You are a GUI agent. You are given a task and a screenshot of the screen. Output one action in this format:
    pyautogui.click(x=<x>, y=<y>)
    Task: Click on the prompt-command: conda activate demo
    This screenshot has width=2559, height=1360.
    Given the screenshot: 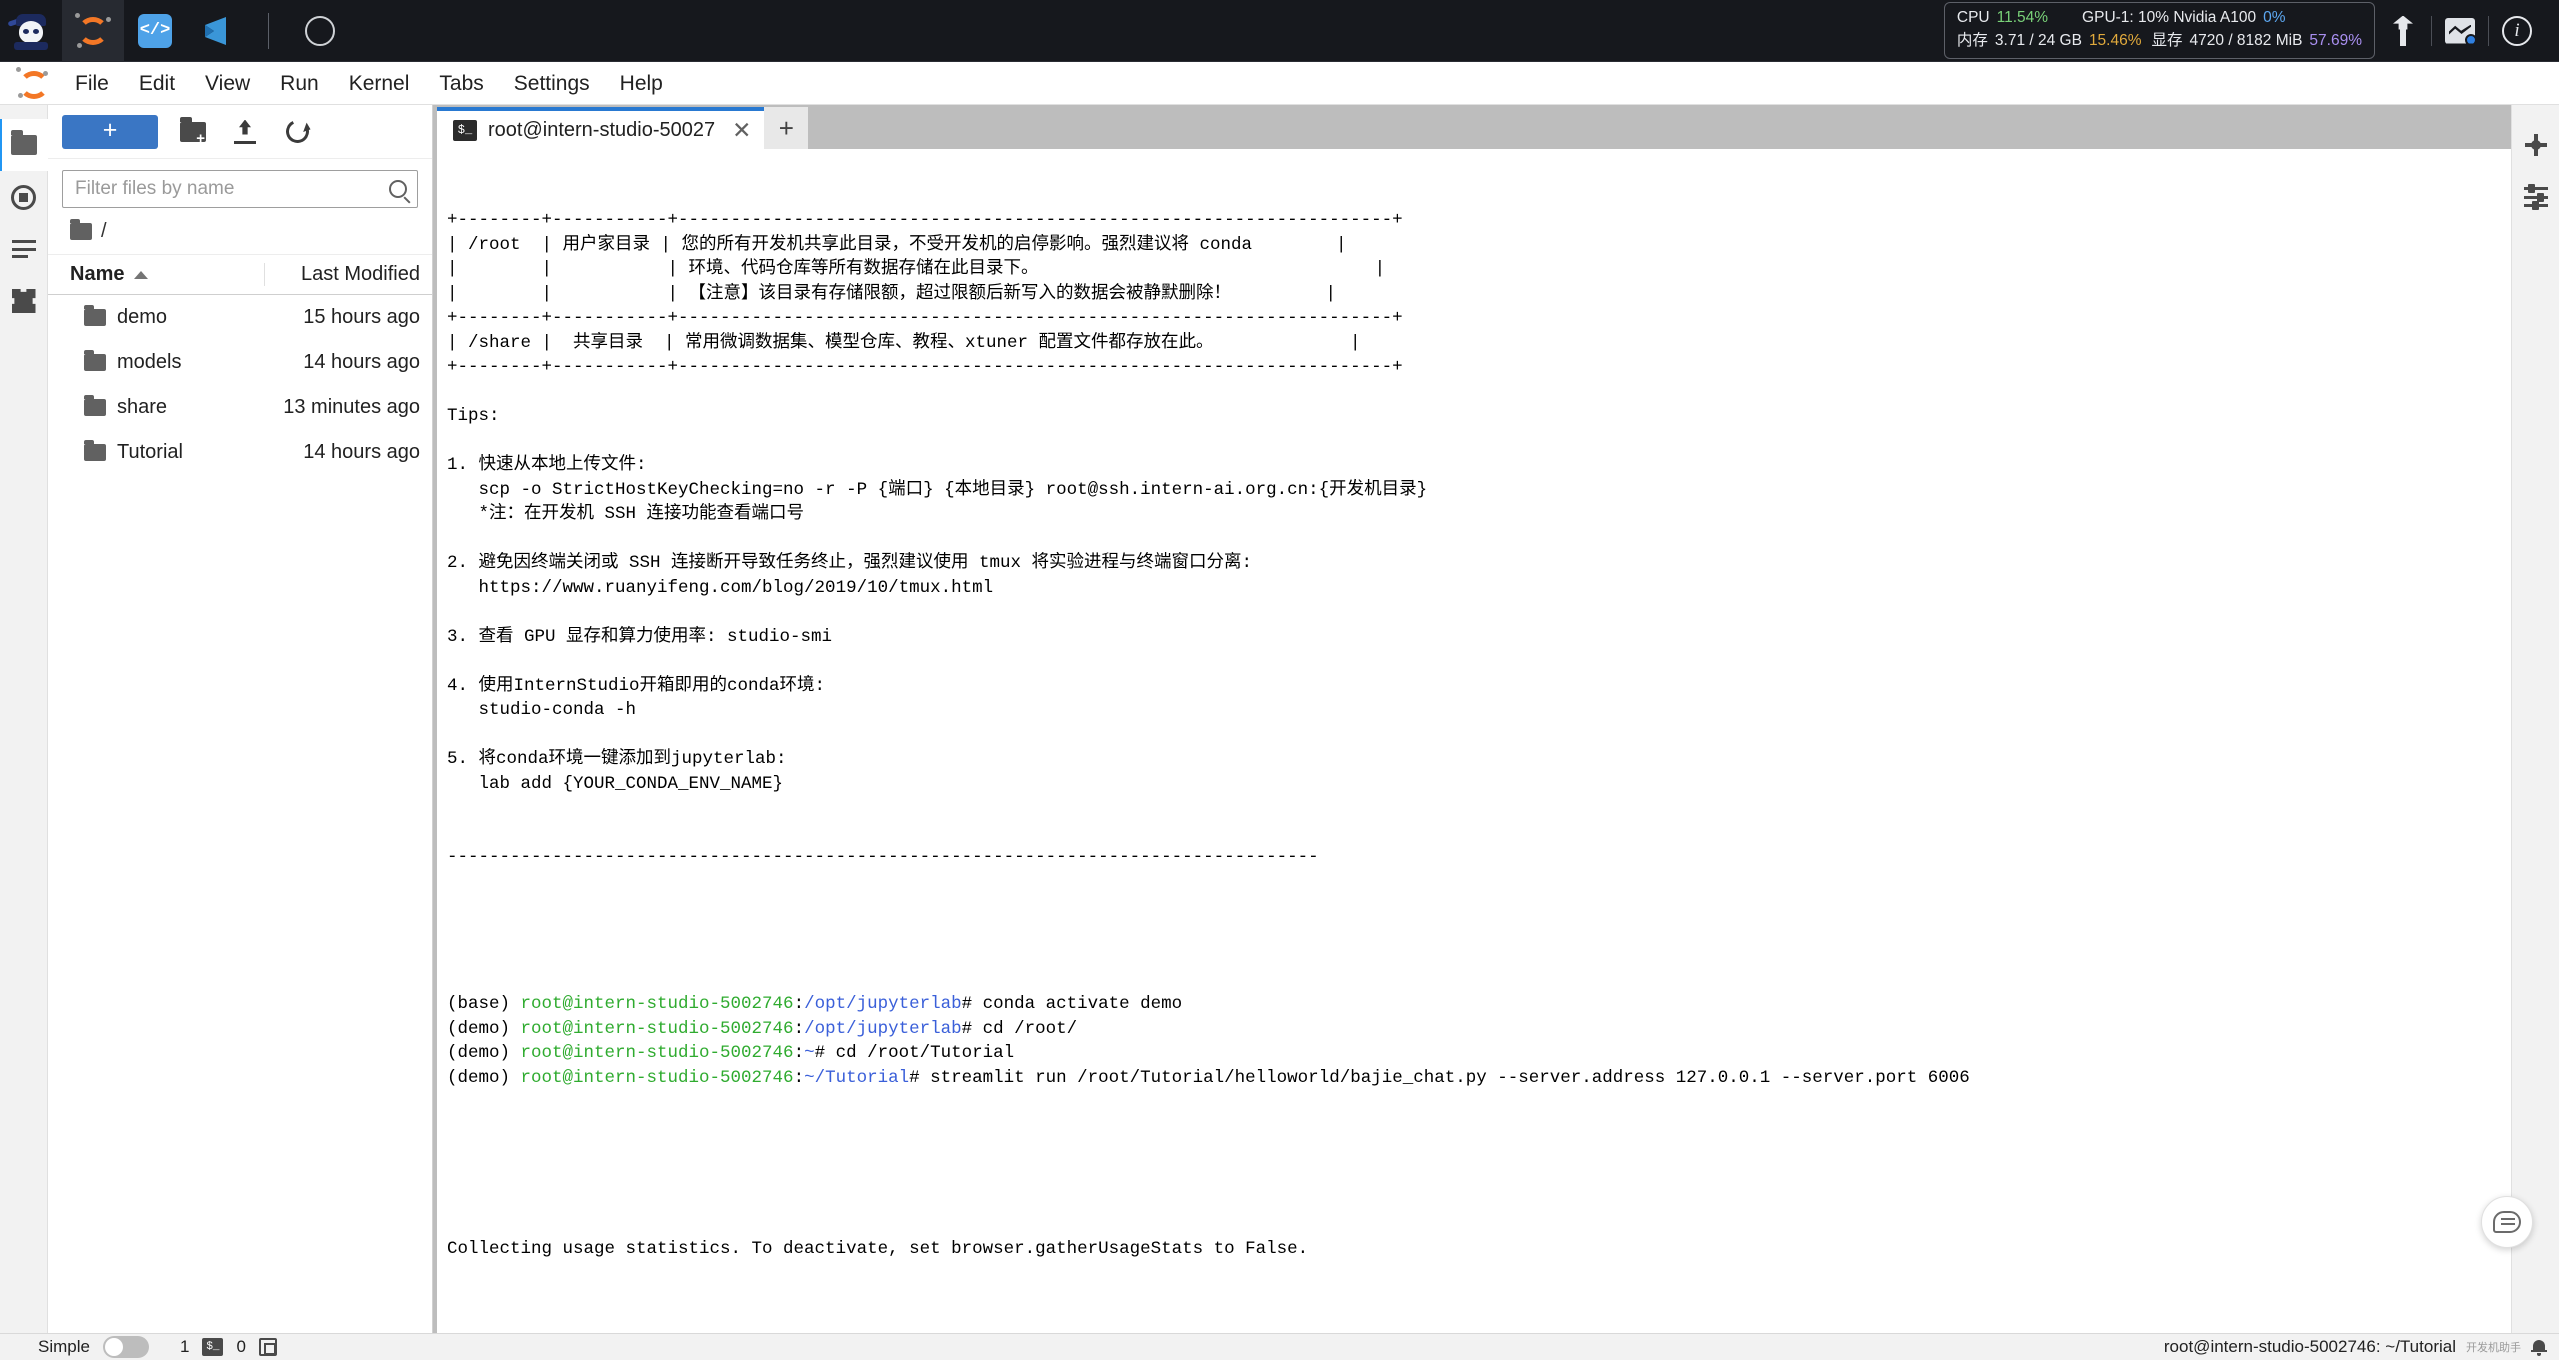 What is the action you would take?
    pyautogui.click(x=1082, y=1004)
    